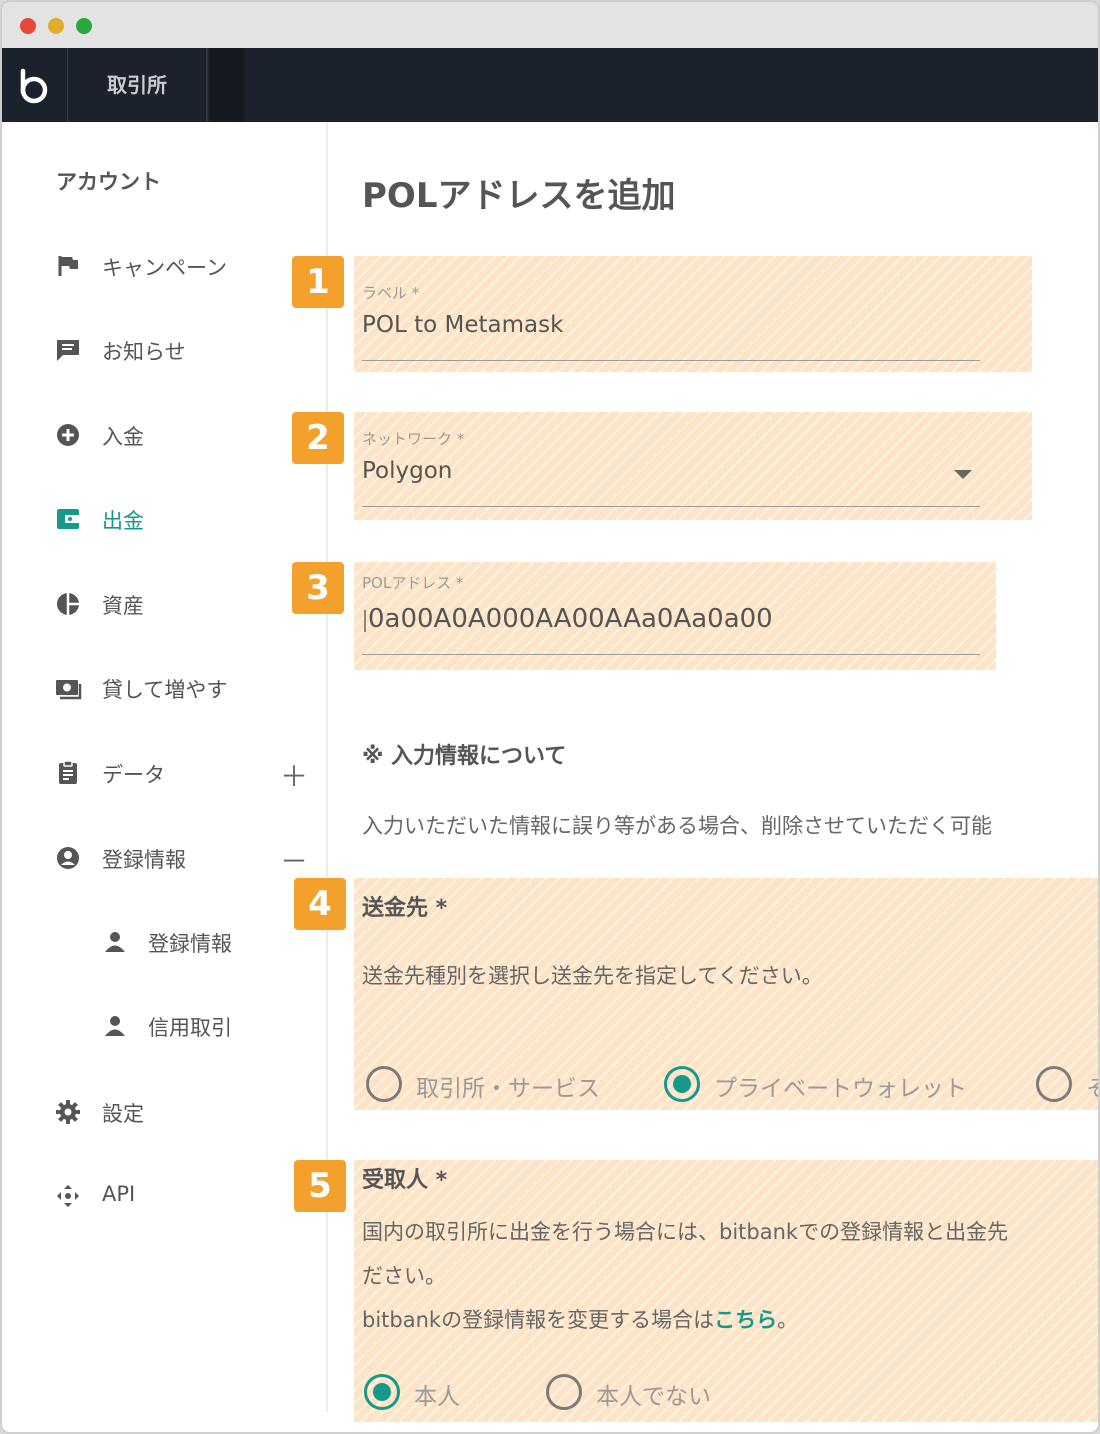 Image resolution: width=1100 pixels, height=1434 pixels. I want to click on sidebar-item-label: お知らせ, so click(144, 352).